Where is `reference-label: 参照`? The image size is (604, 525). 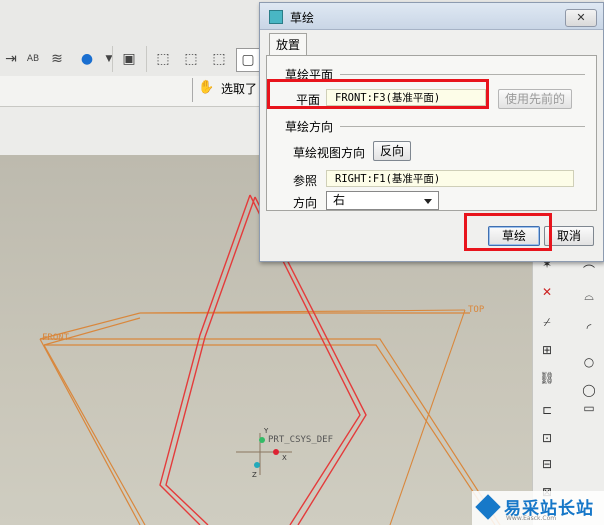
reference-label: 参照 is located at coordinates (305, 181).